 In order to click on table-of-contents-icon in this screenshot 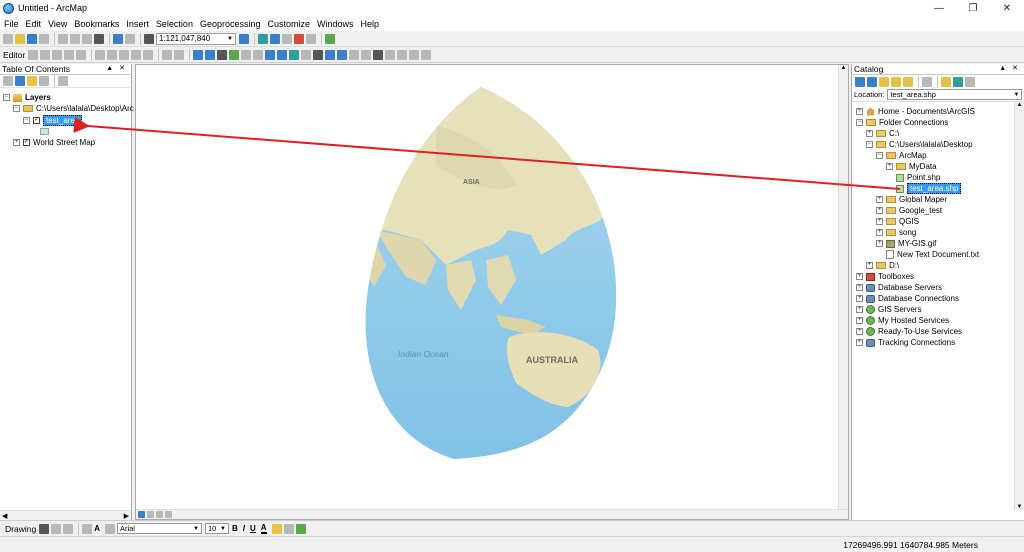, I will do `click(263, 38)`.